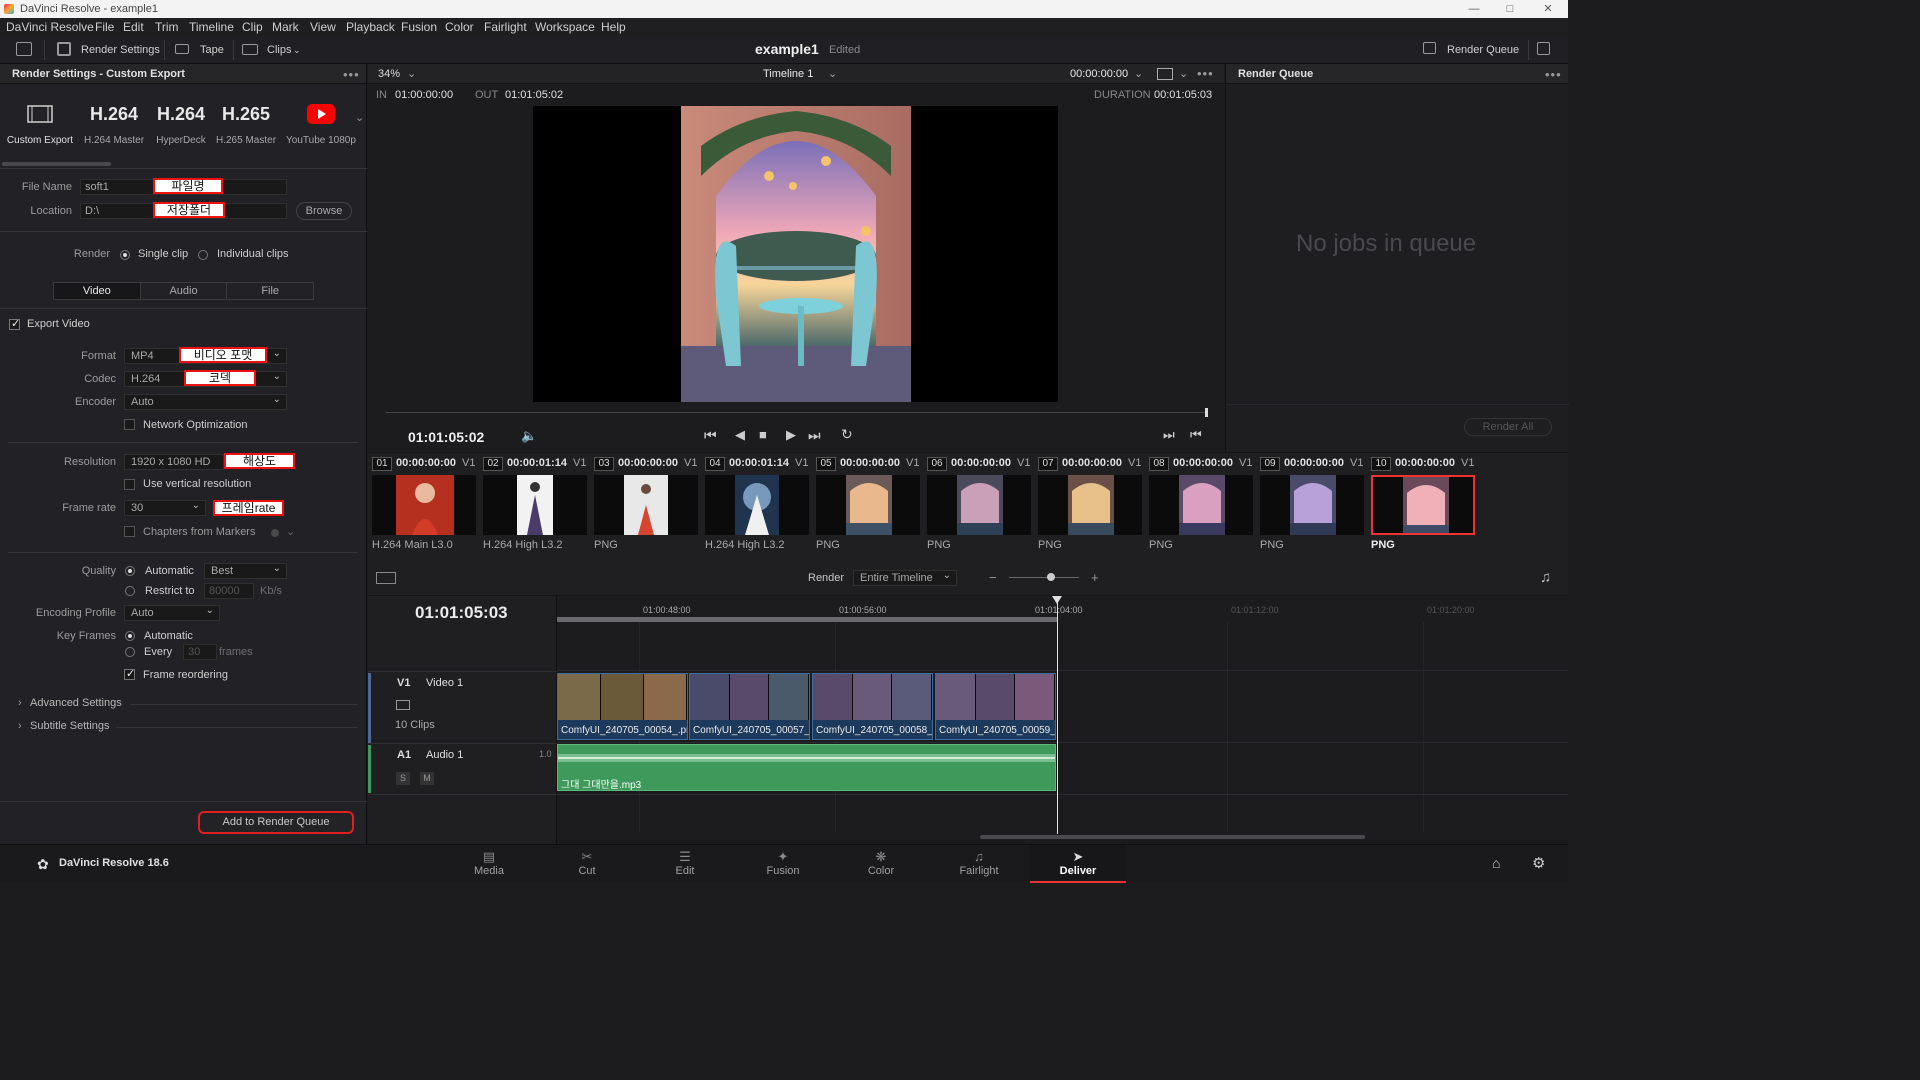 Image resolution: width=1920 pixels, height=1080 pixels. I want to click on clip-thumbnail: 02 00:00:01:14 V1 H.264 High L3.2, so click(533, 506).